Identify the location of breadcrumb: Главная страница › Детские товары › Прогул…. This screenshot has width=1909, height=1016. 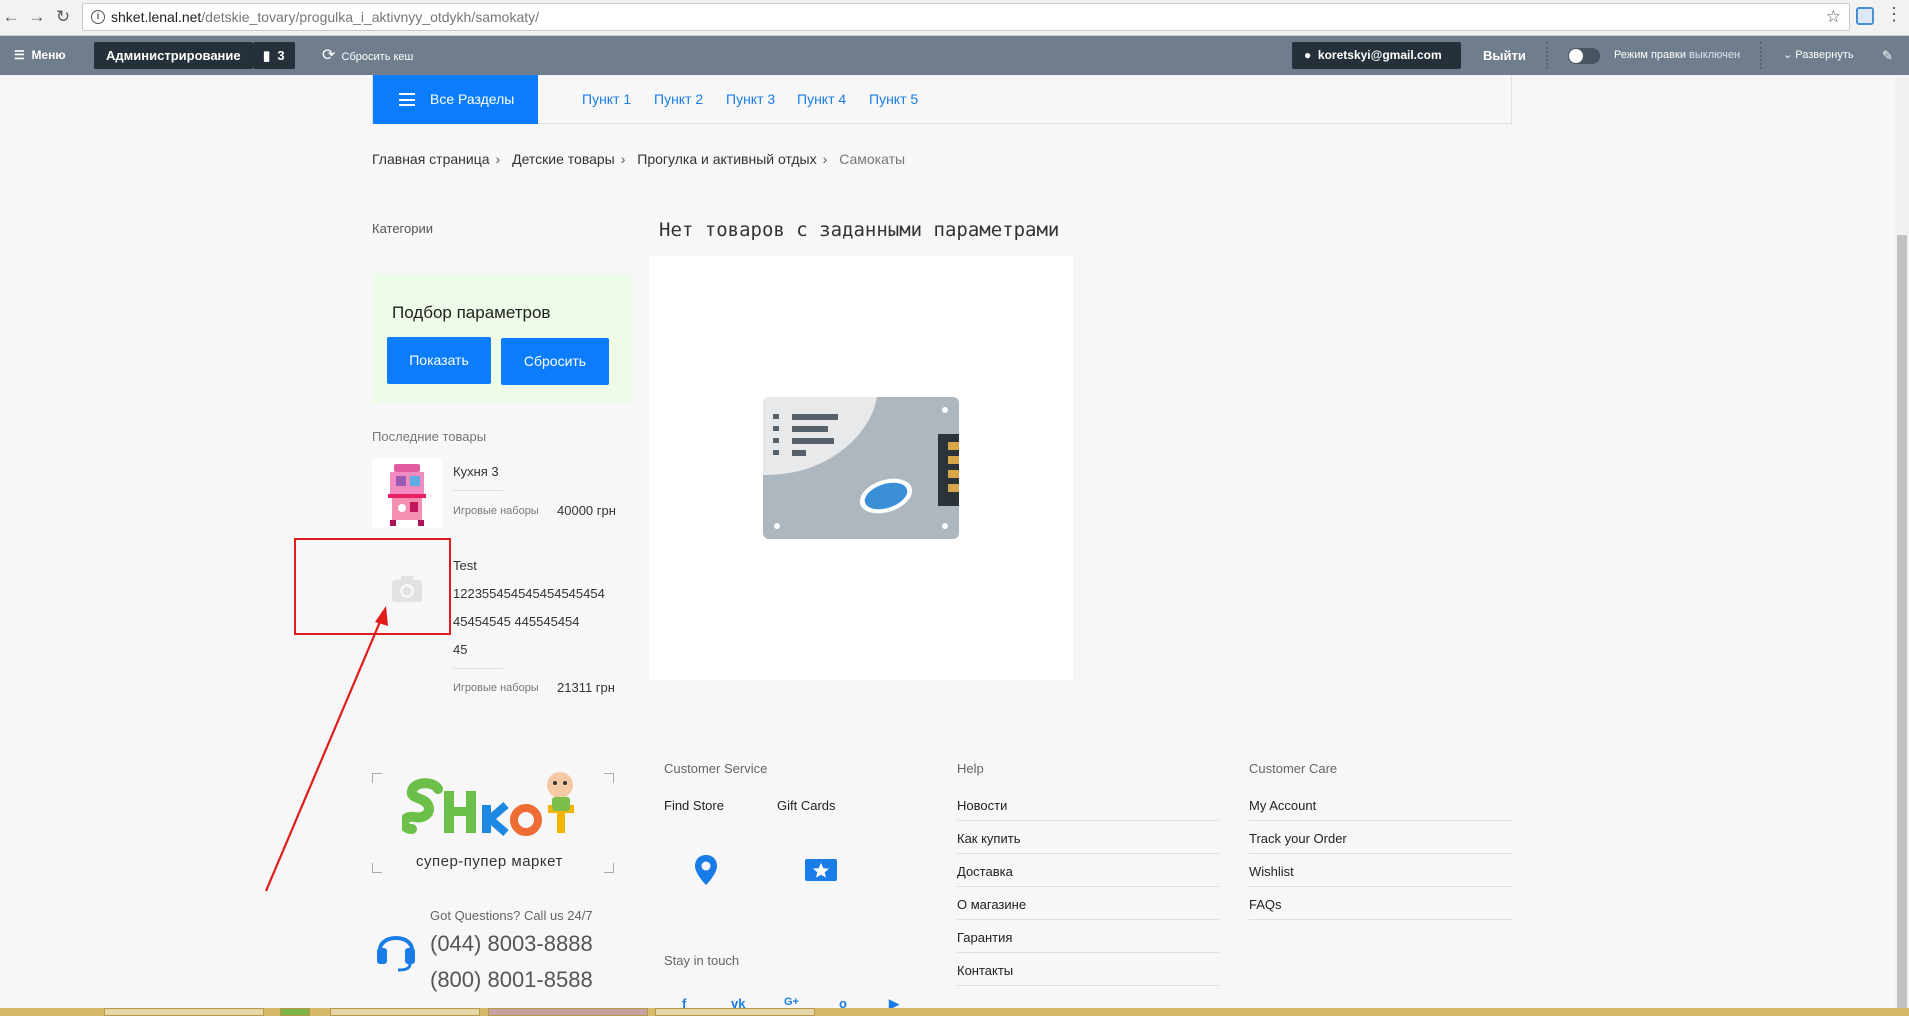
(640, 159).